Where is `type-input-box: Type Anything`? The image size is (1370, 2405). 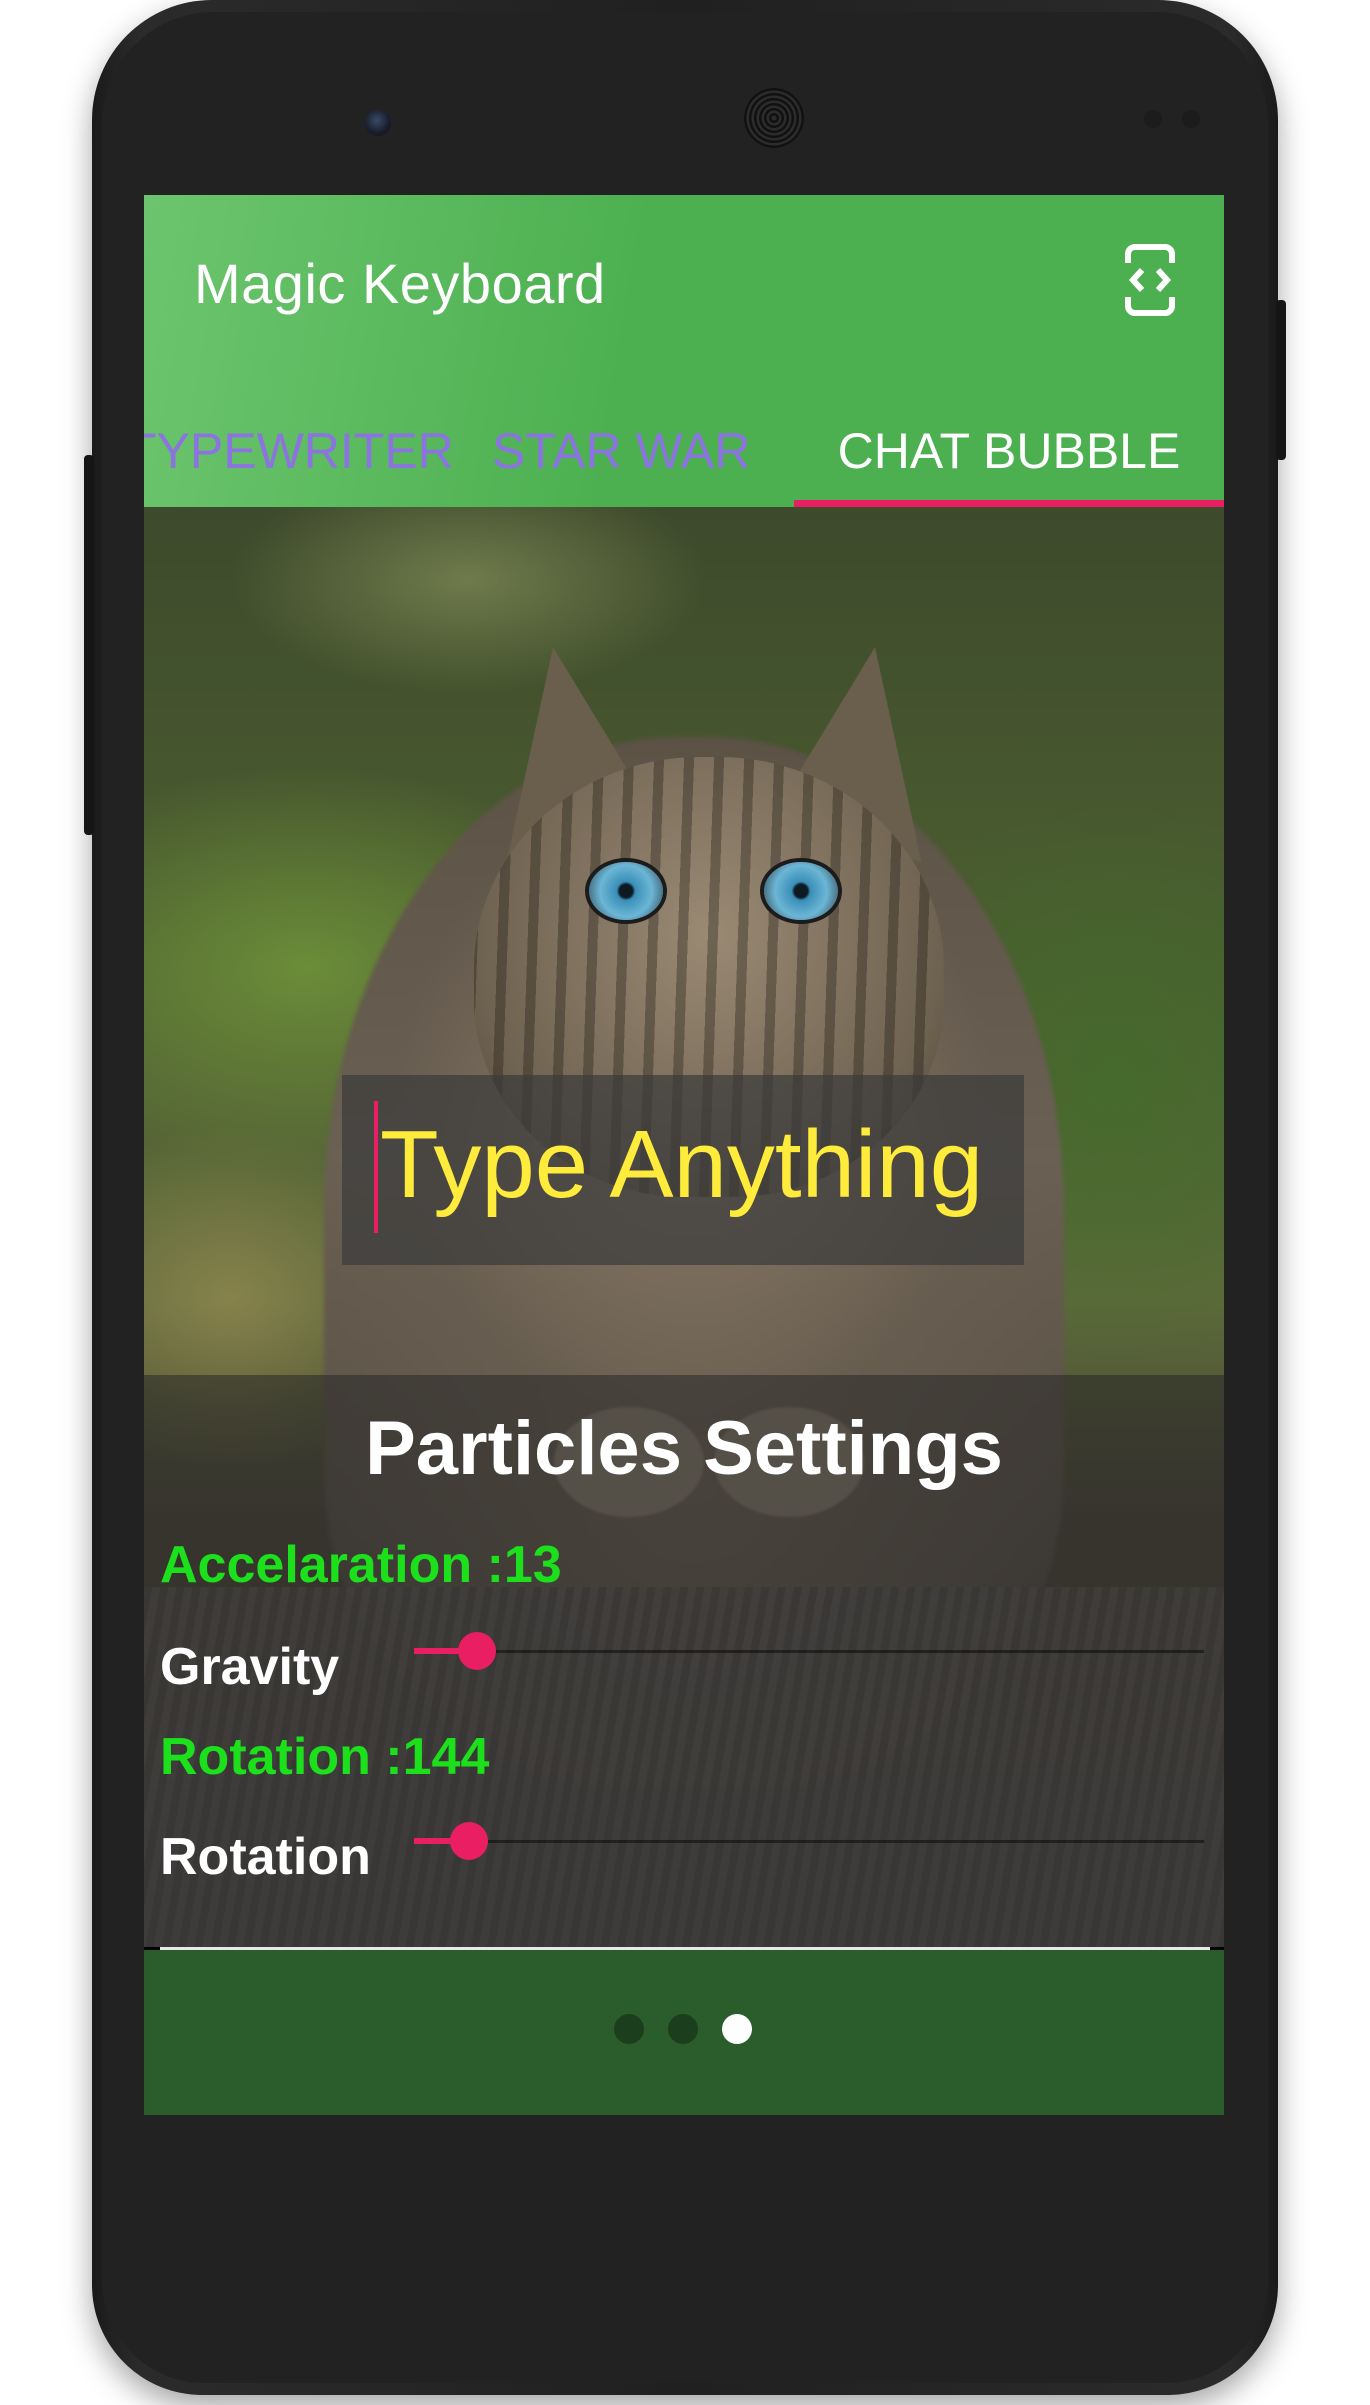 type-input-box: Type Anything is located at coordinates (683, 1170).